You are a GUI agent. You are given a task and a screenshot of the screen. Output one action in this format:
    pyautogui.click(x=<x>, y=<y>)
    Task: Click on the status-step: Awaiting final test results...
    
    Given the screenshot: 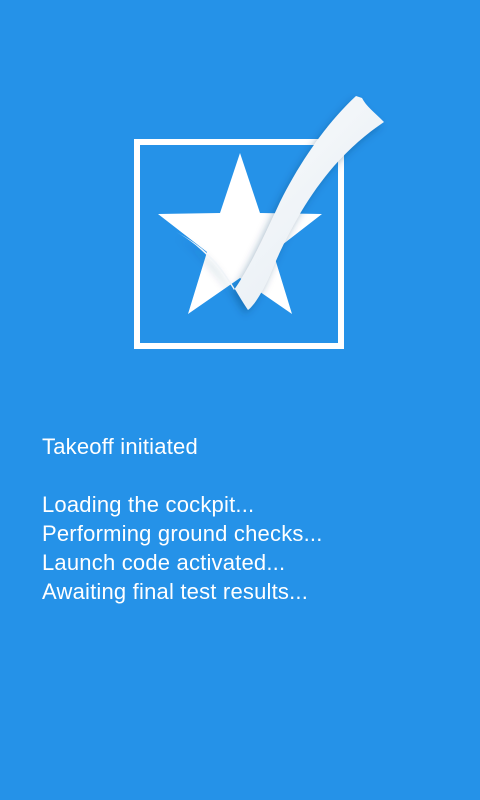 What is the action you would take?
    pyautogui.click(x=175, y=591)
    